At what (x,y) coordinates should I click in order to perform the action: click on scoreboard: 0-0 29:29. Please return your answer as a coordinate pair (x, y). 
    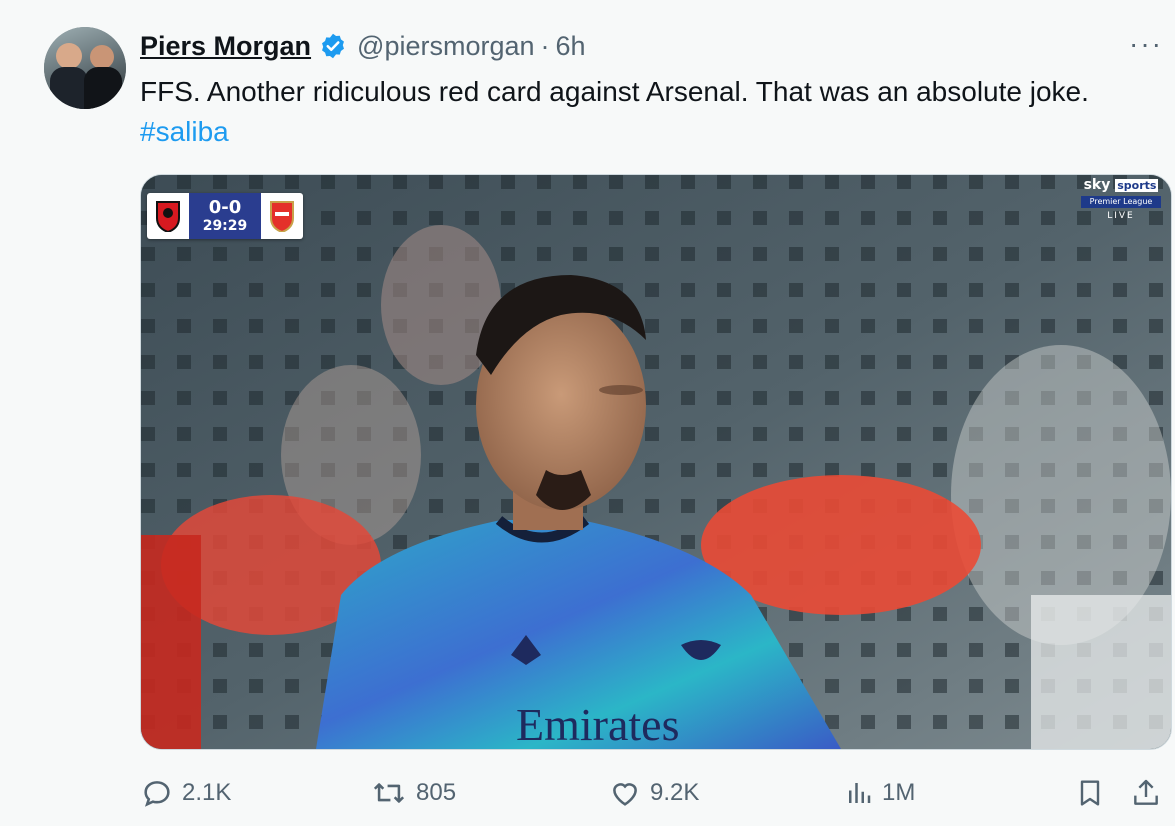
    Looking at the image, I should click on (225, 216).